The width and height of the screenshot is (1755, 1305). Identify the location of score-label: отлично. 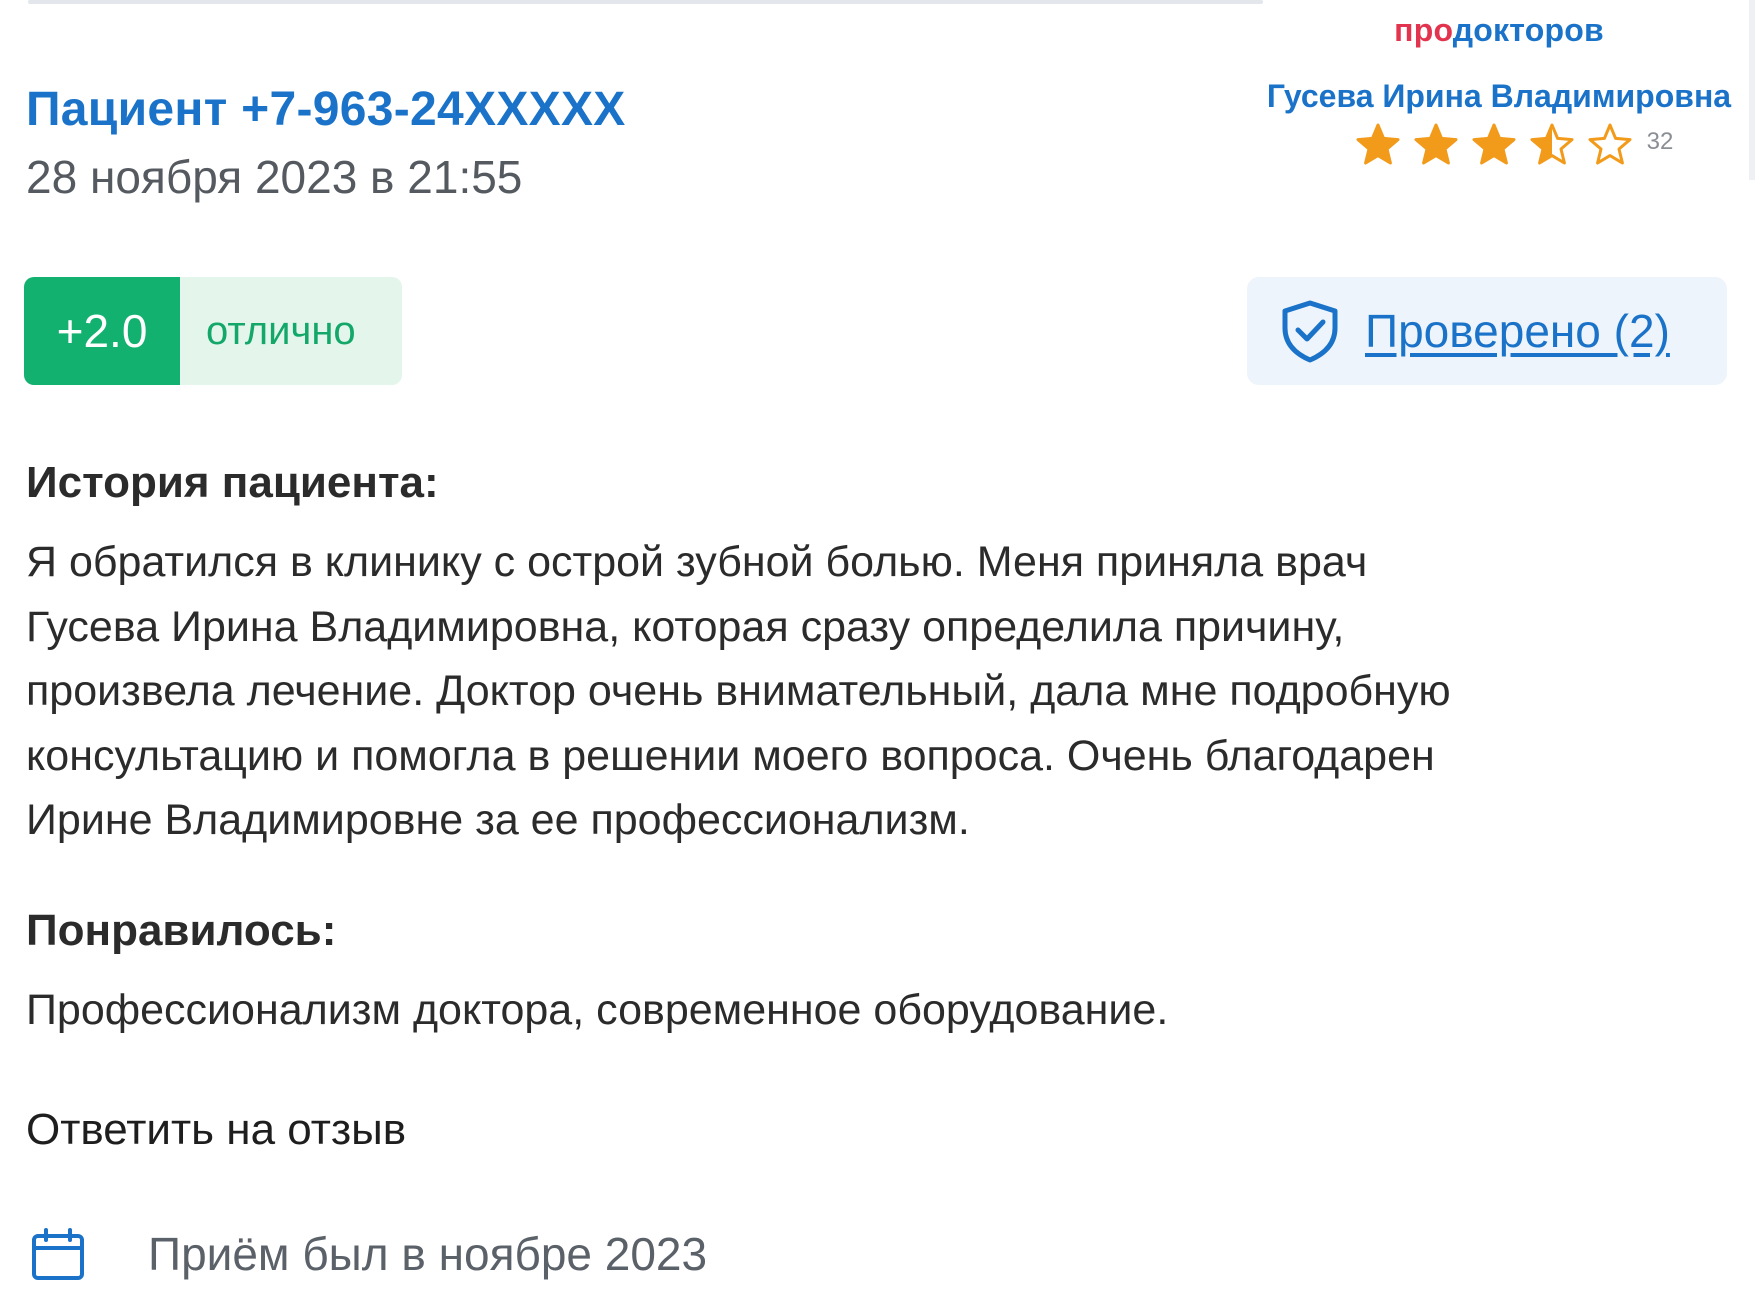
(281, 330).